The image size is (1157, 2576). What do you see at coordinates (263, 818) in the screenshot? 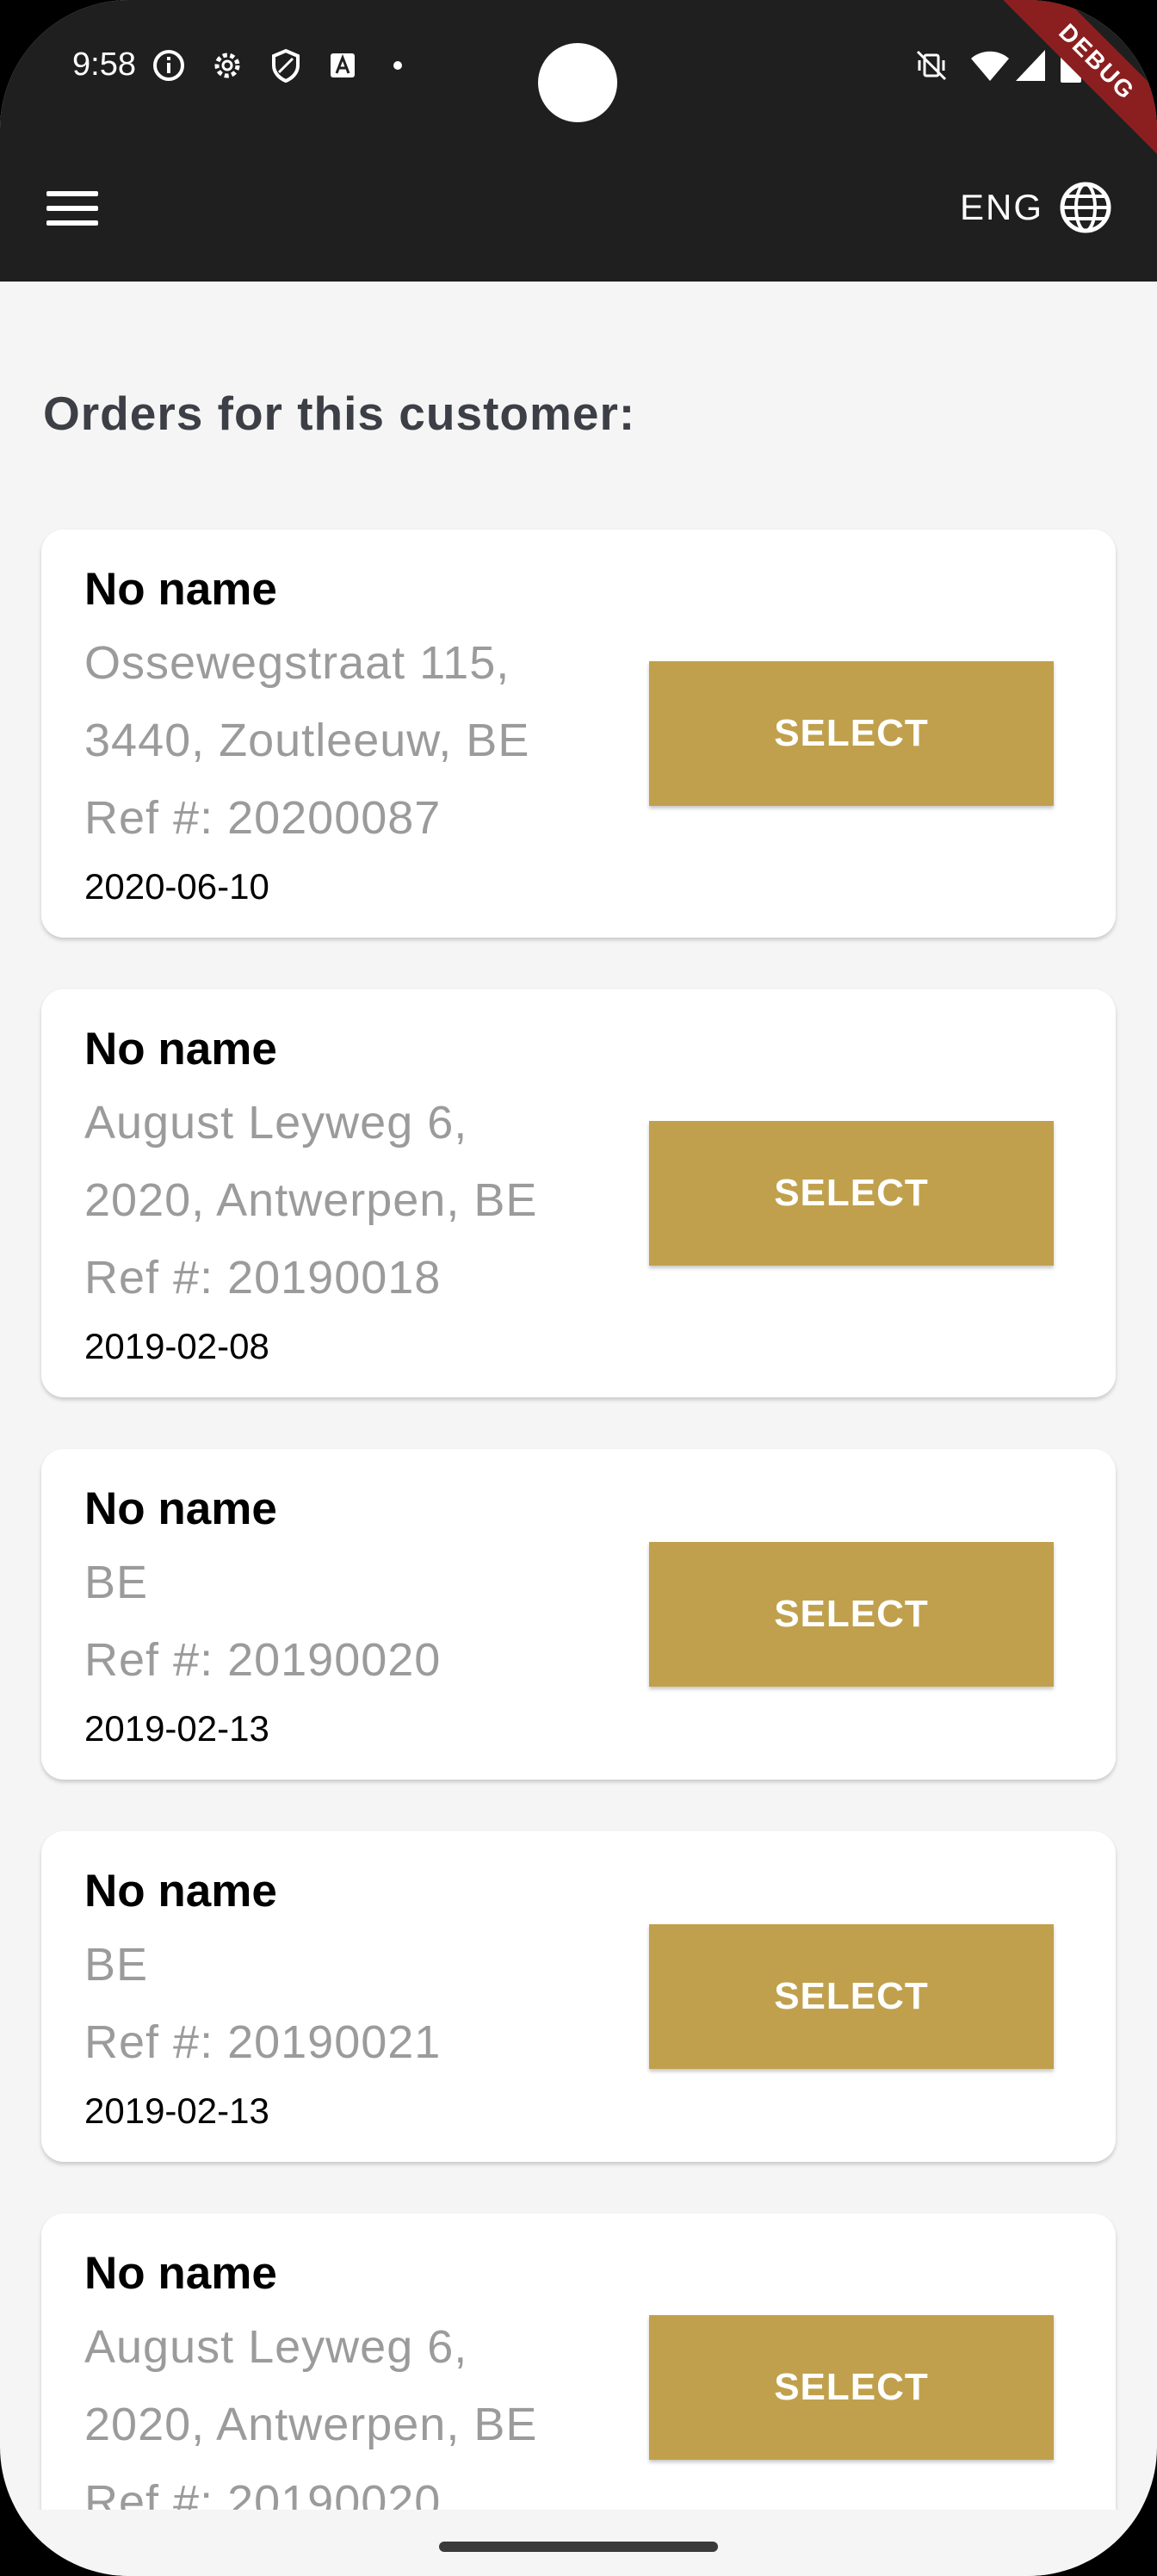
I see `order-ref: Ref #: 20200087` at bounding box center [263, 818].